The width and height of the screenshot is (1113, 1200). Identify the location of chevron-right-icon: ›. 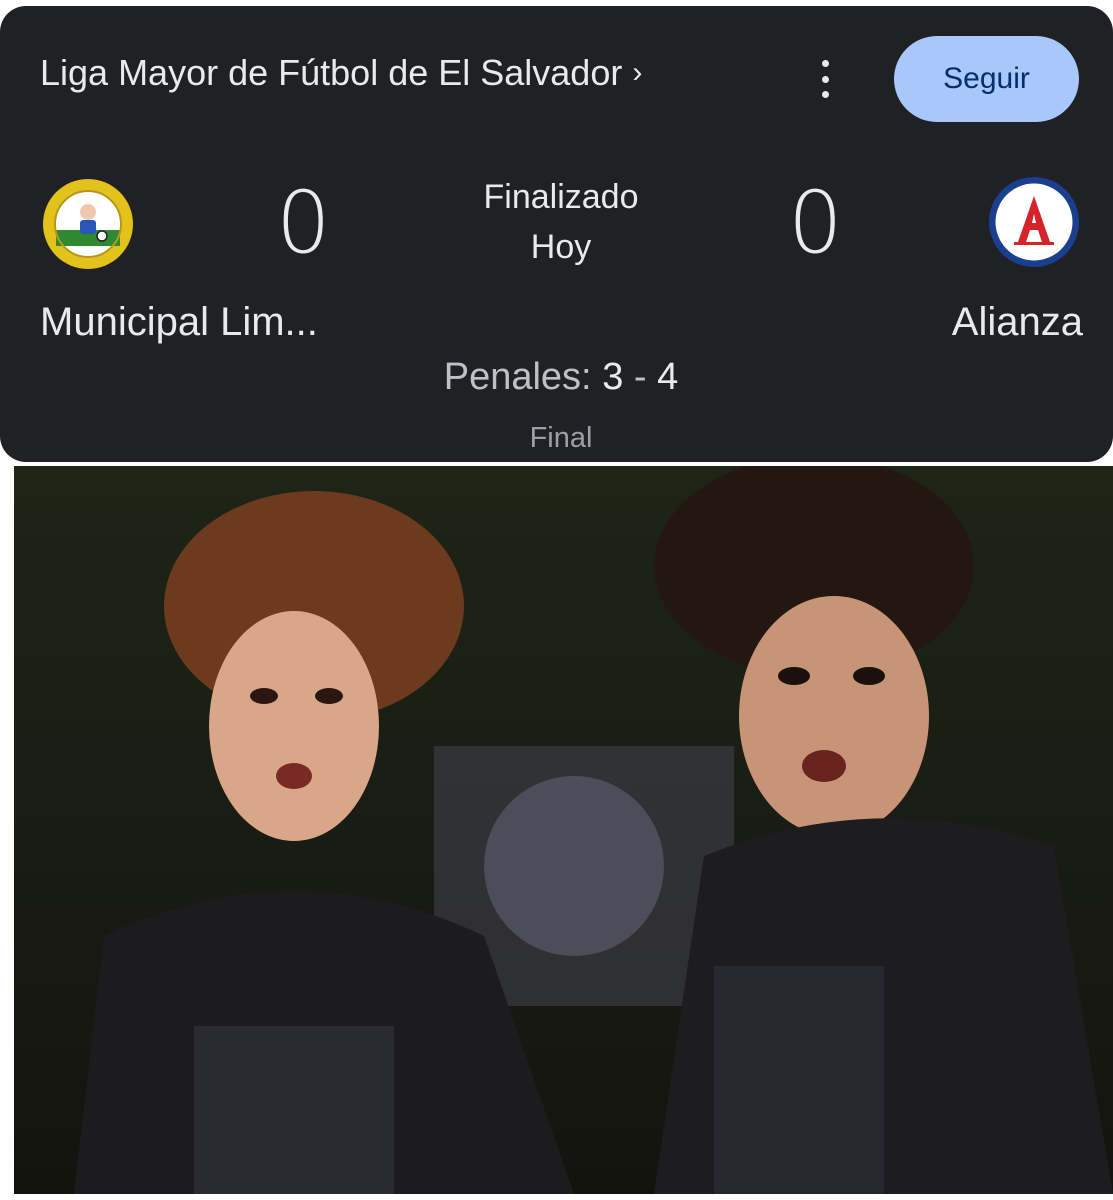
(637, 72).